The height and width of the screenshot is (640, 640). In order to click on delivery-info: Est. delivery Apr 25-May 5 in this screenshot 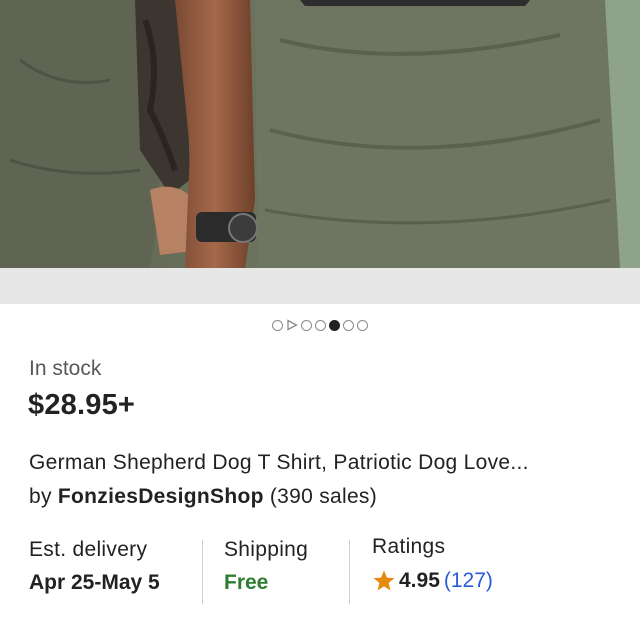, I will do `click(94, 573)`.